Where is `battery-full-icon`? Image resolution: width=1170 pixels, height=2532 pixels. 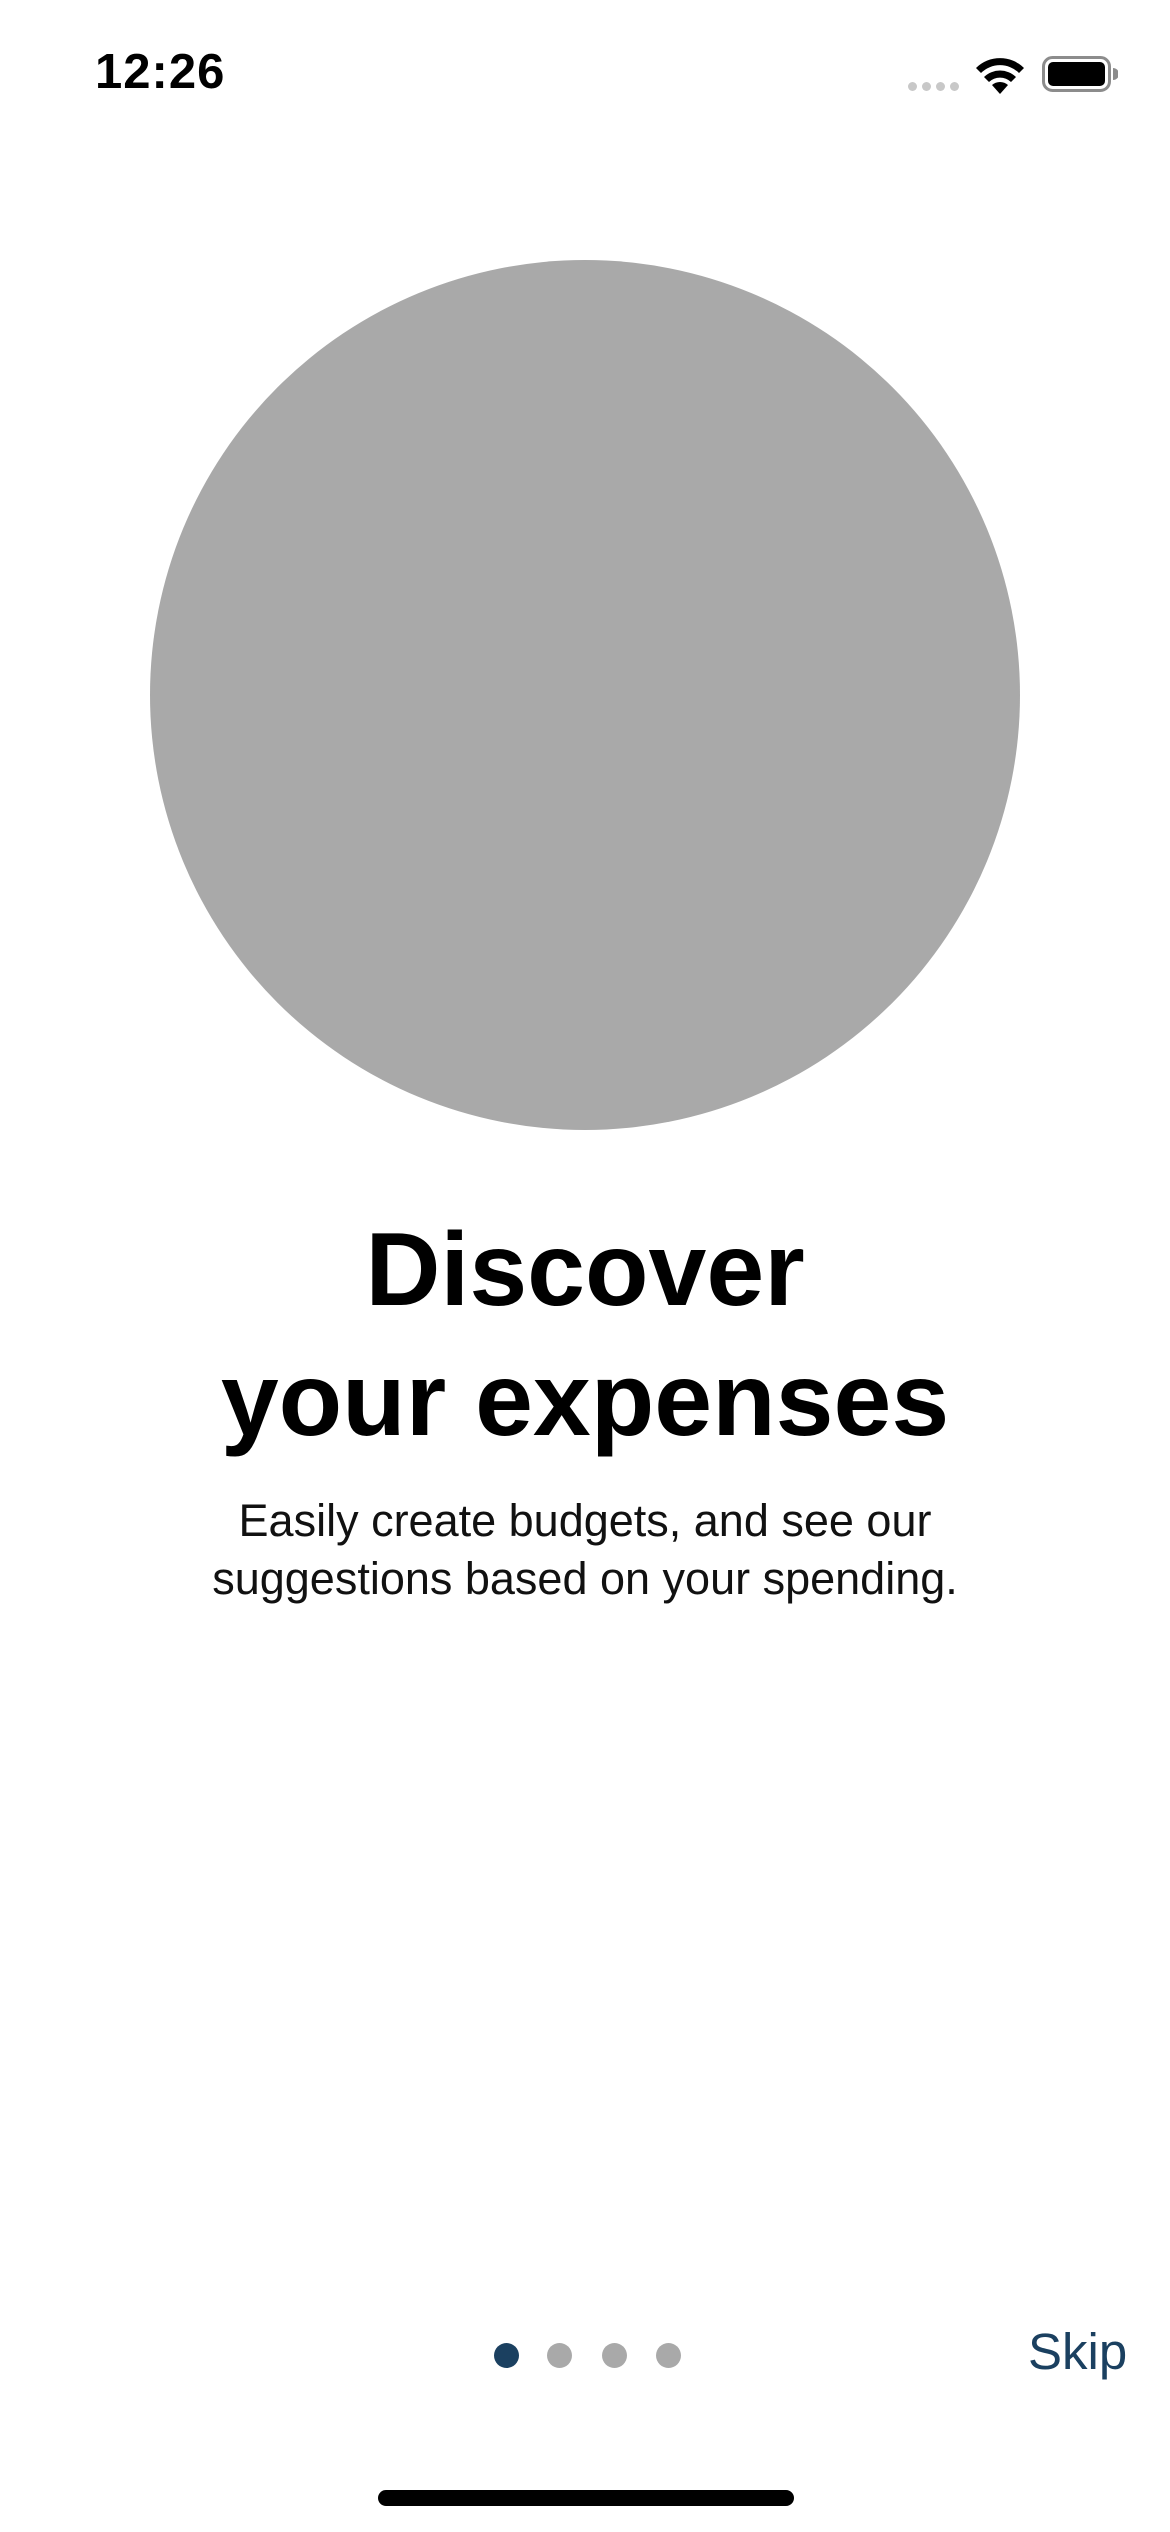 battery-full-icon is located at coordinates (1080, 74).